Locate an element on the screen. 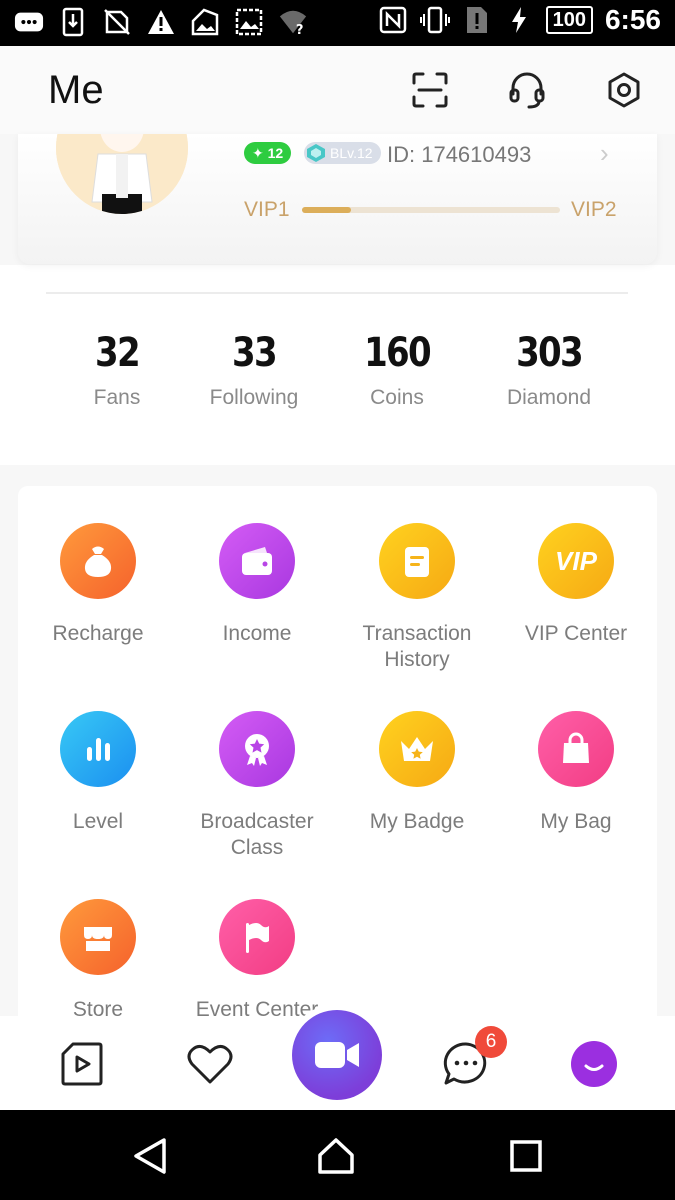 This screenshot has width=675, height=1200. menu-label: VIP Center is located at coordinates (576, 633).